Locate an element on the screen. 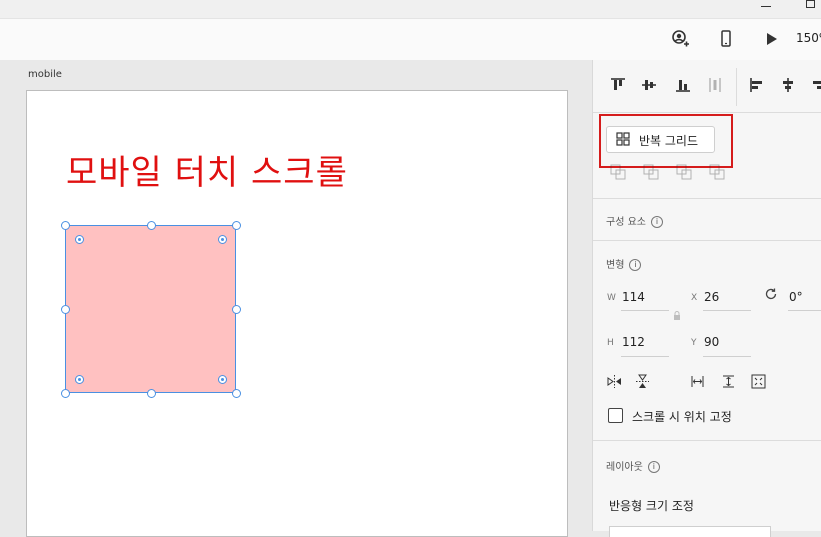 The height and width of the screenshot is (537, 821). responsive-resize-toggle is located at coordinates (690, 531).